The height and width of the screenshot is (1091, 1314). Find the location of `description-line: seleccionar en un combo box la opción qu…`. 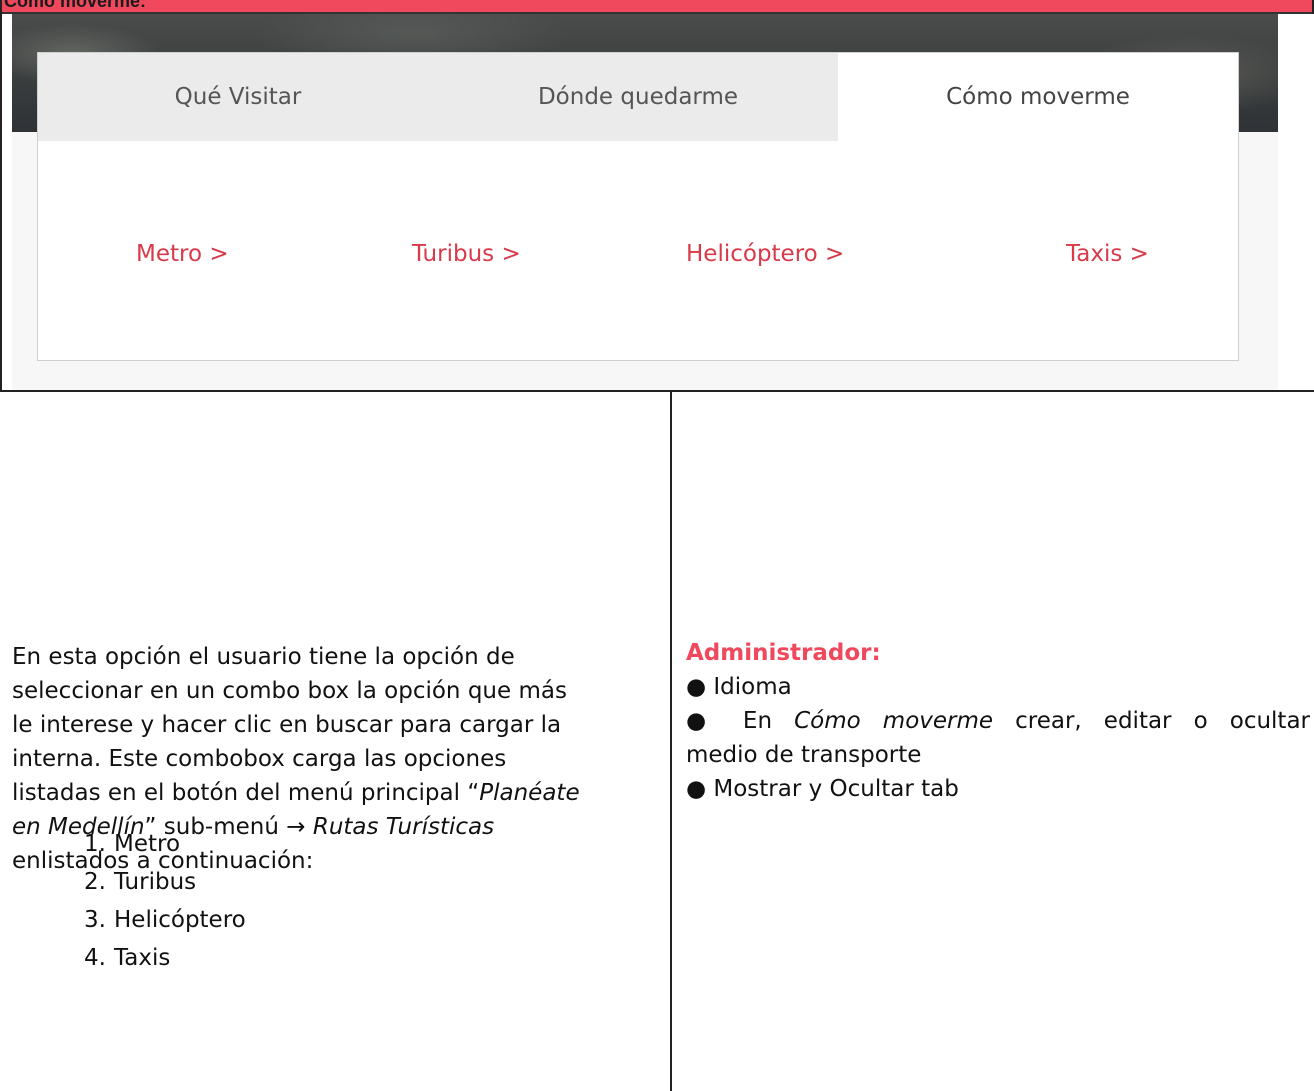

description-line: seleccionar en un combo box la opción qu… is located at coordinates (289, 691).